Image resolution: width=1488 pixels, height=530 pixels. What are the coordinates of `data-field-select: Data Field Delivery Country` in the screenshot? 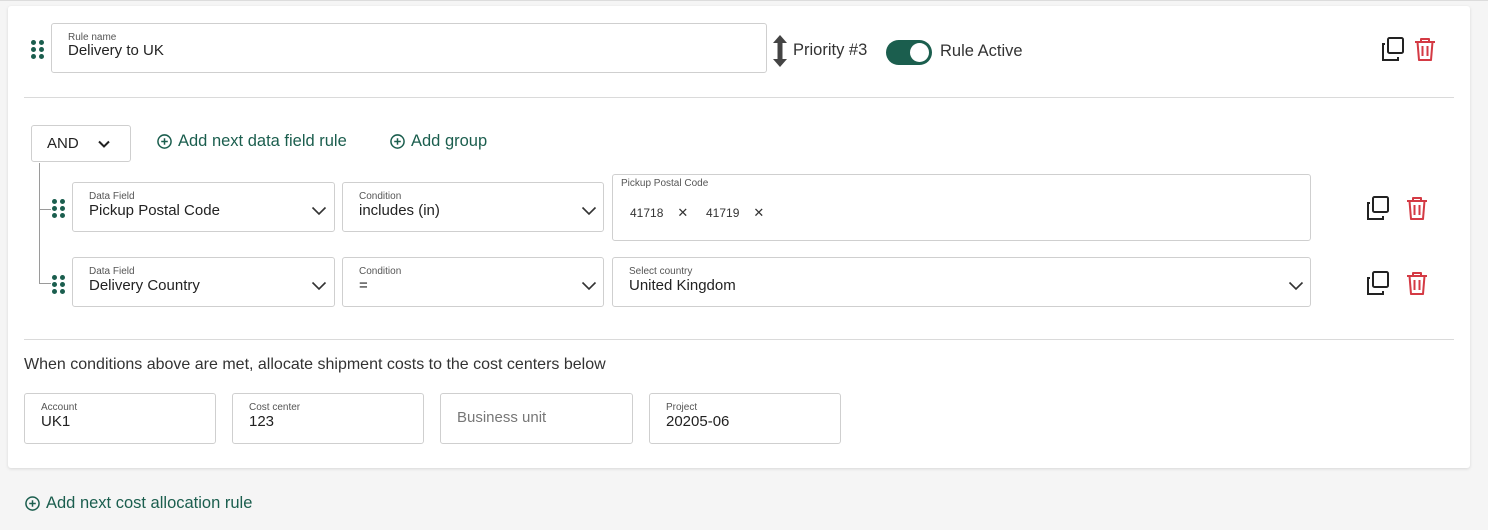 It's located at (203, 282).